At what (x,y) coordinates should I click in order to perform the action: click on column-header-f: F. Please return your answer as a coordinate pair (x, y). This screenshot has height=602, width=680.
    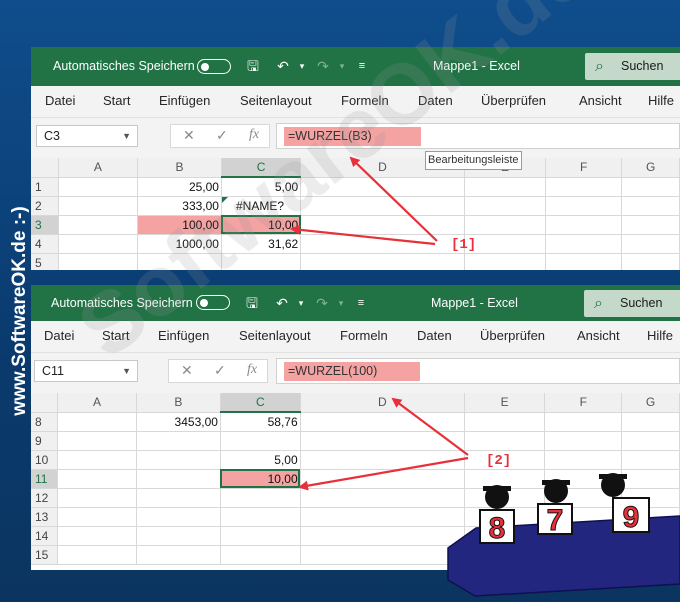
    Looking at the image, I should click on (584, 168).